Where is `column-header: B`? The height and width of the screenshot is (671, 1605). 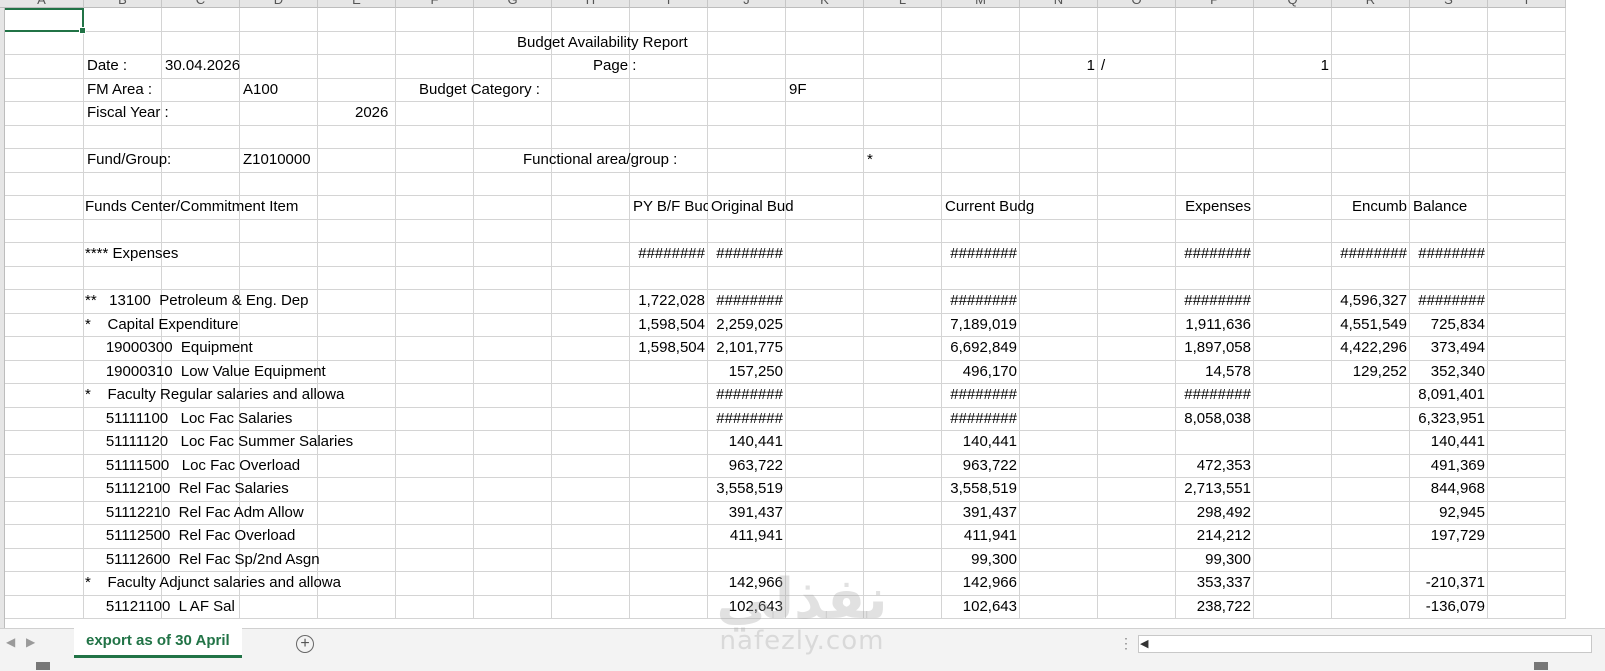
column-header: B is located at coordinates (123, 4).